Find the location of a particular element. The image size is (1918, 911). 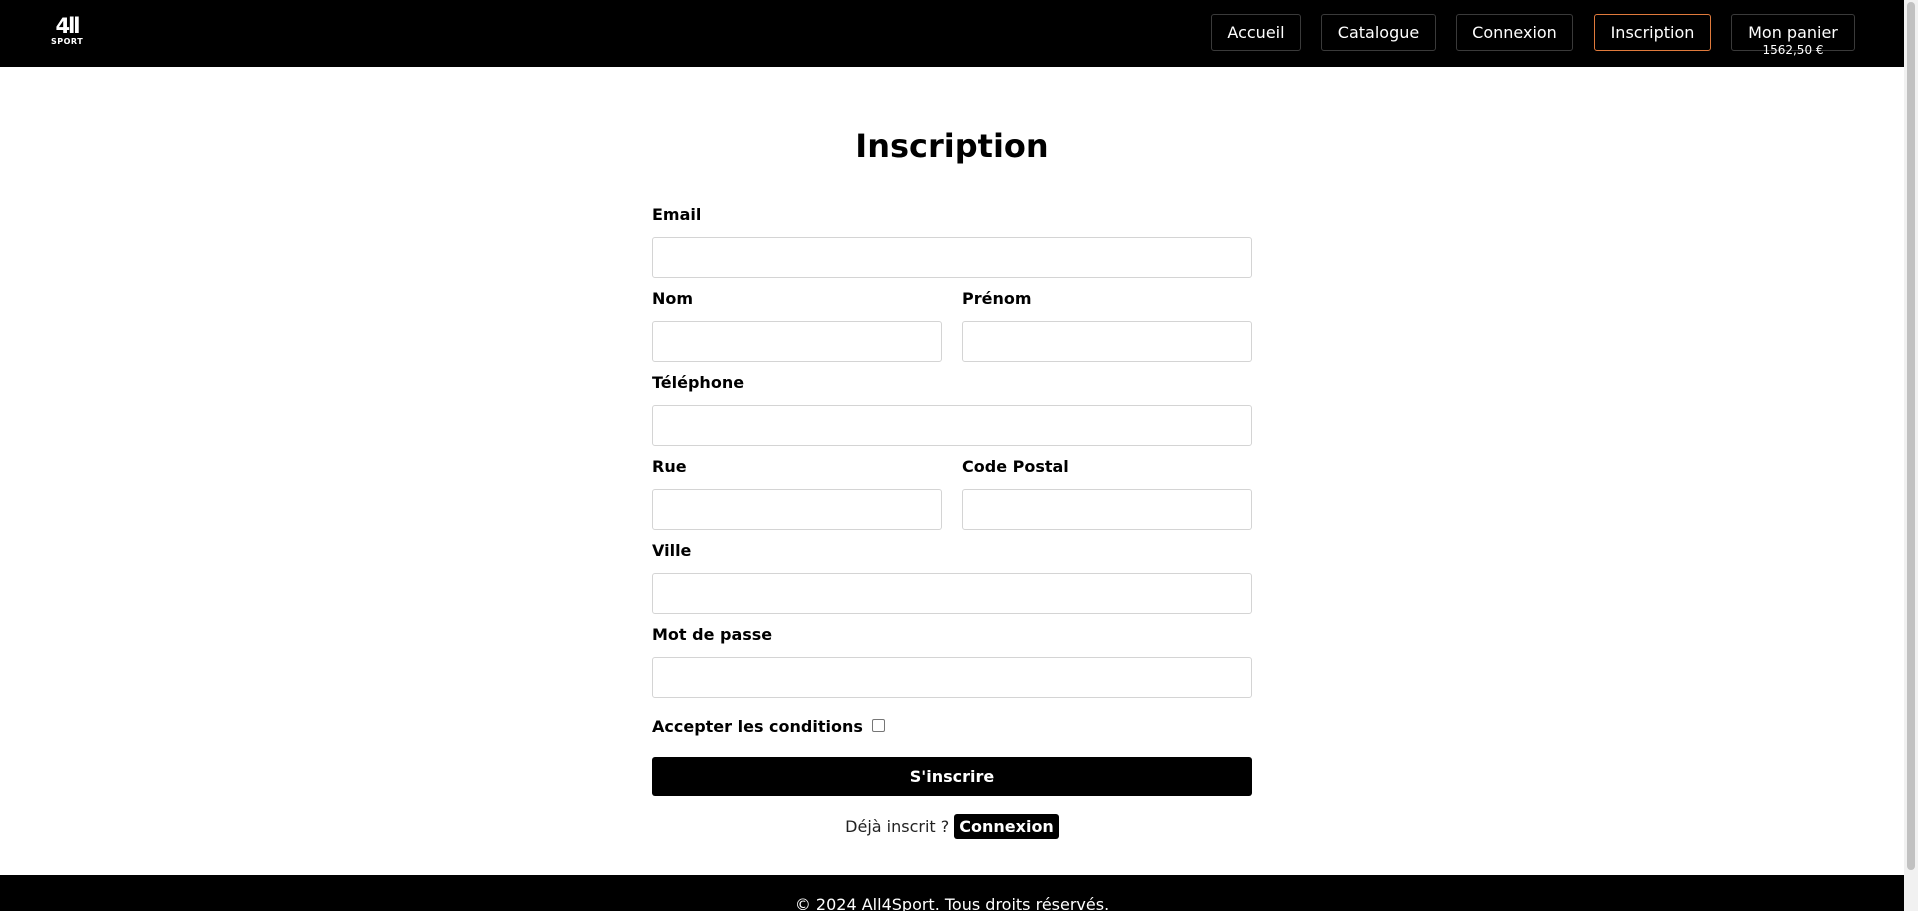

email-label: Email is located at coordinates (677, 214).